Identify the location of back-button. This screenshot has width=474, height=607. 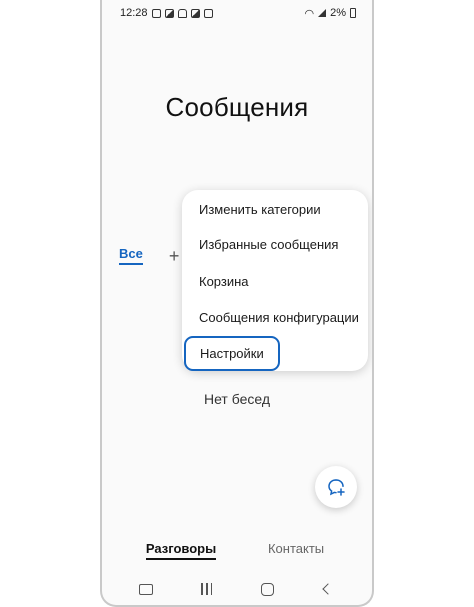
(328, 589).